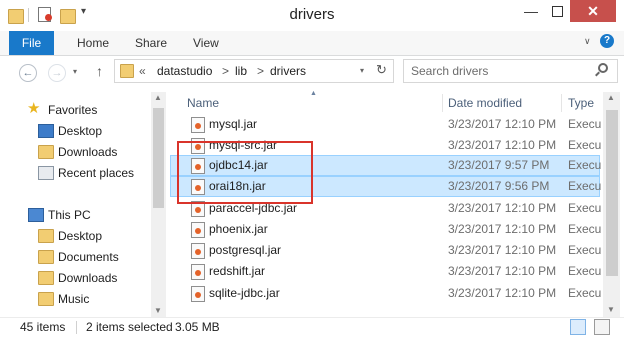  I want to click on up-button: ↑, so click(99, 71).